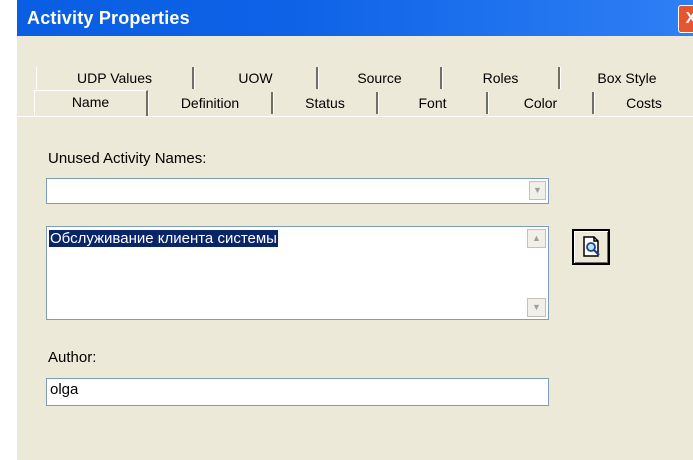 The image size is (693, 460). Describe the element at coordinates (163, 238) in the screenshot. I see `activity-name-text: Обслуживание клиента системы` at that location.